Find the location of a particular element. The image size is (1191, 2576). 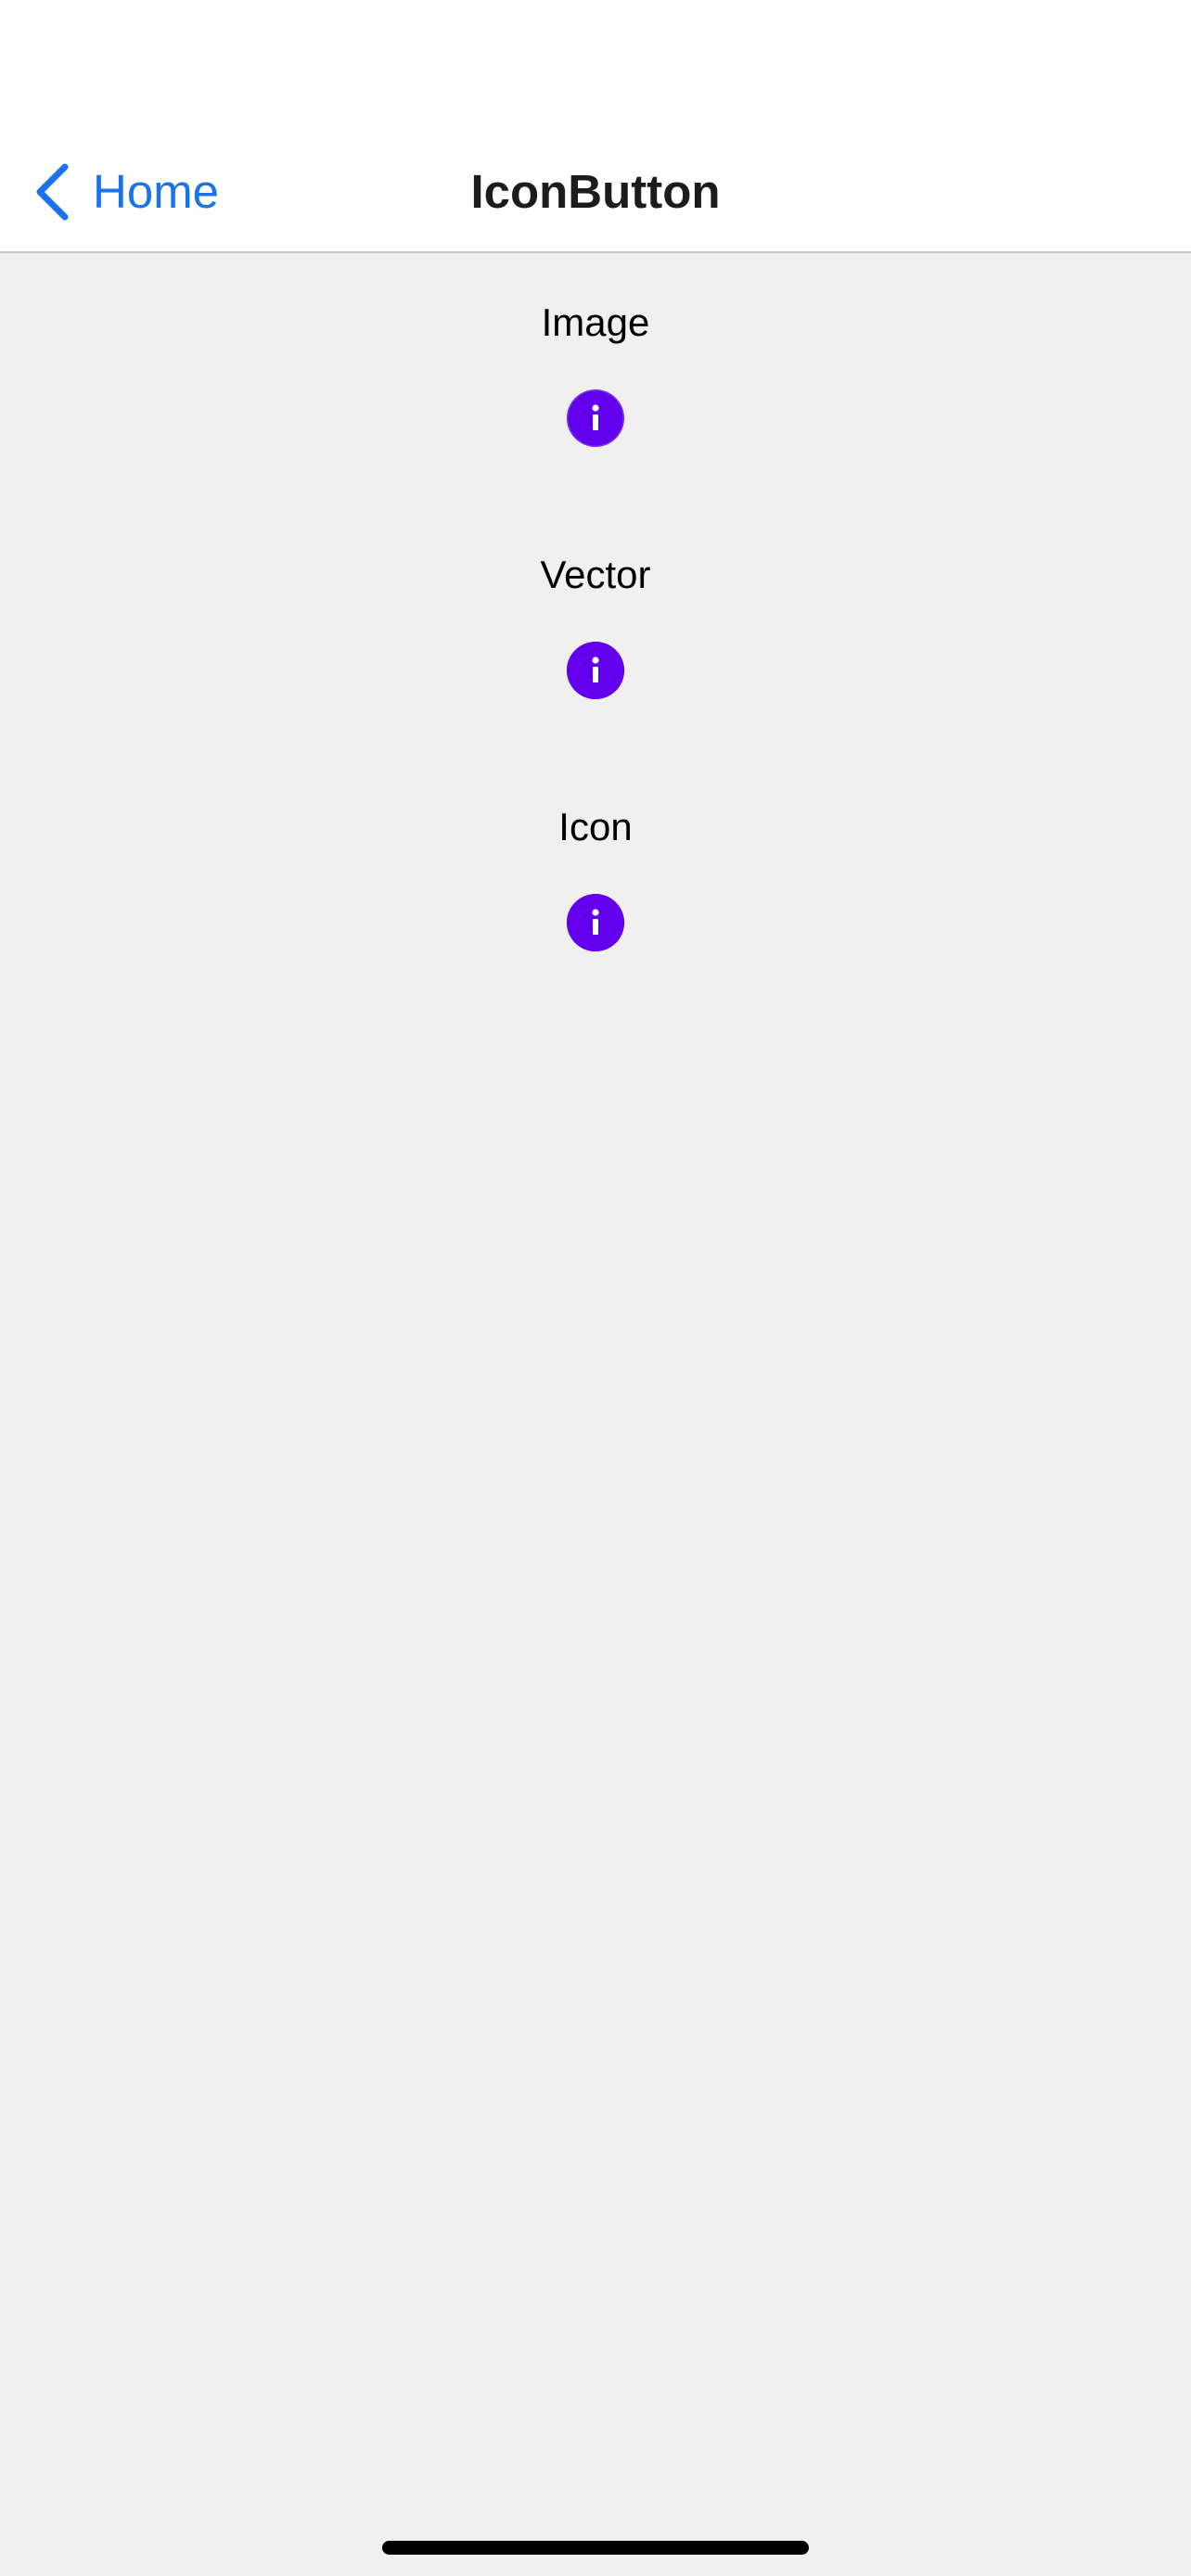

vector-section: Vector is located at coordinates (595, 623).